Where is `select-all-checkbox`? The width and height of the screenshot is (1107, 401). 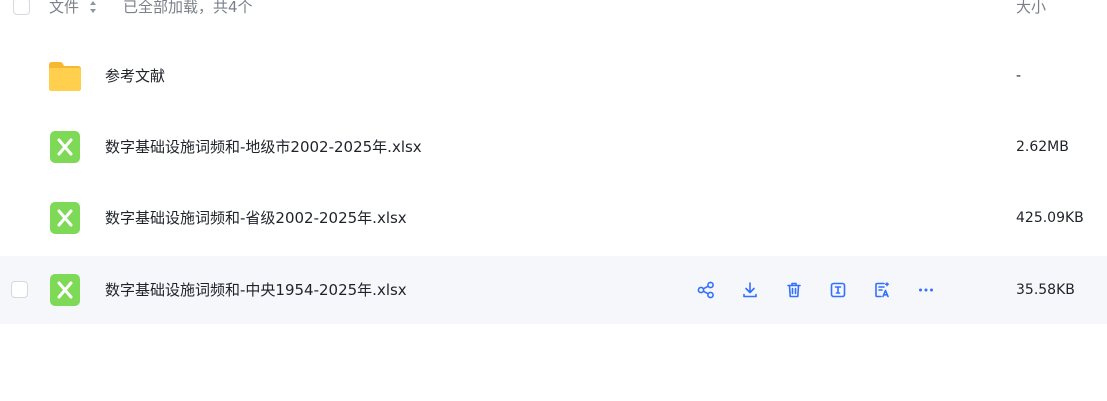 select-all-checkbox is located at coordinates (21, 7).